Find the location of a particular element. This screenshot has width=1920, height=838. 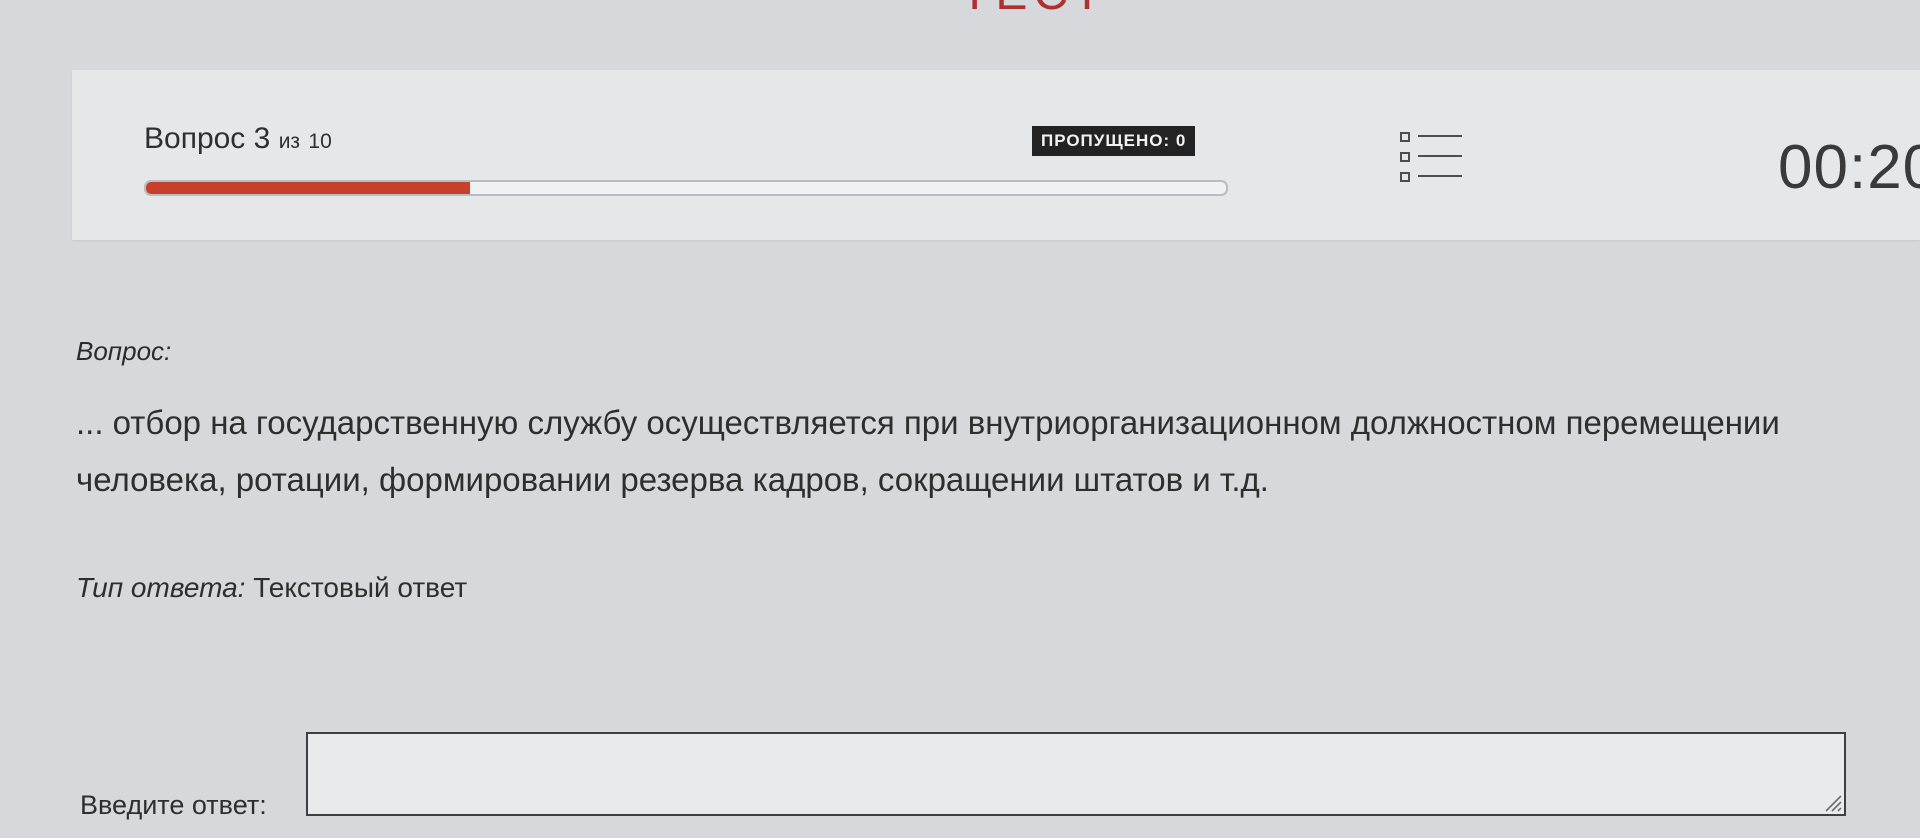

answer-type-label: Тип ответа: is located at coordinates (161, 587).